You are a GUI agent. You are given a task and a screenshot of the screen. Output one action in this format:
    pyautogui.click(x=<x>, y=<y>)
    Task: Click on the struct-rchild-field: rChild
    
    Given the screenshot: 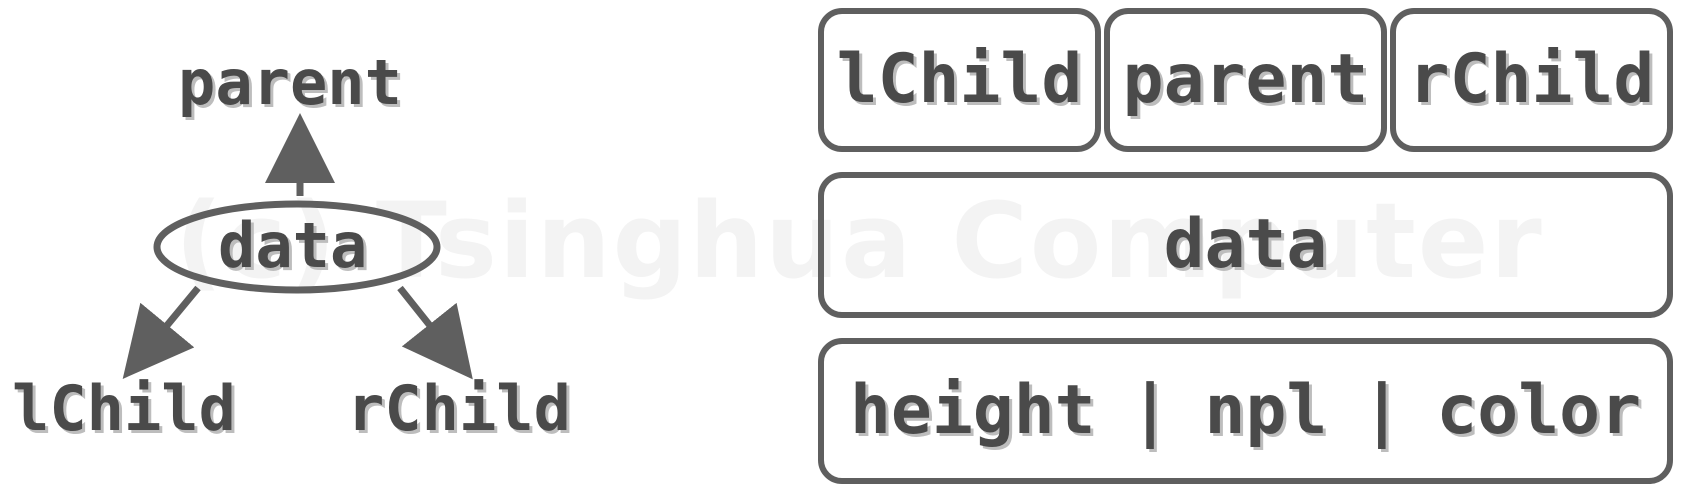 What is the action you would take?
    pyautogui.click(x=1531, y=80)
    